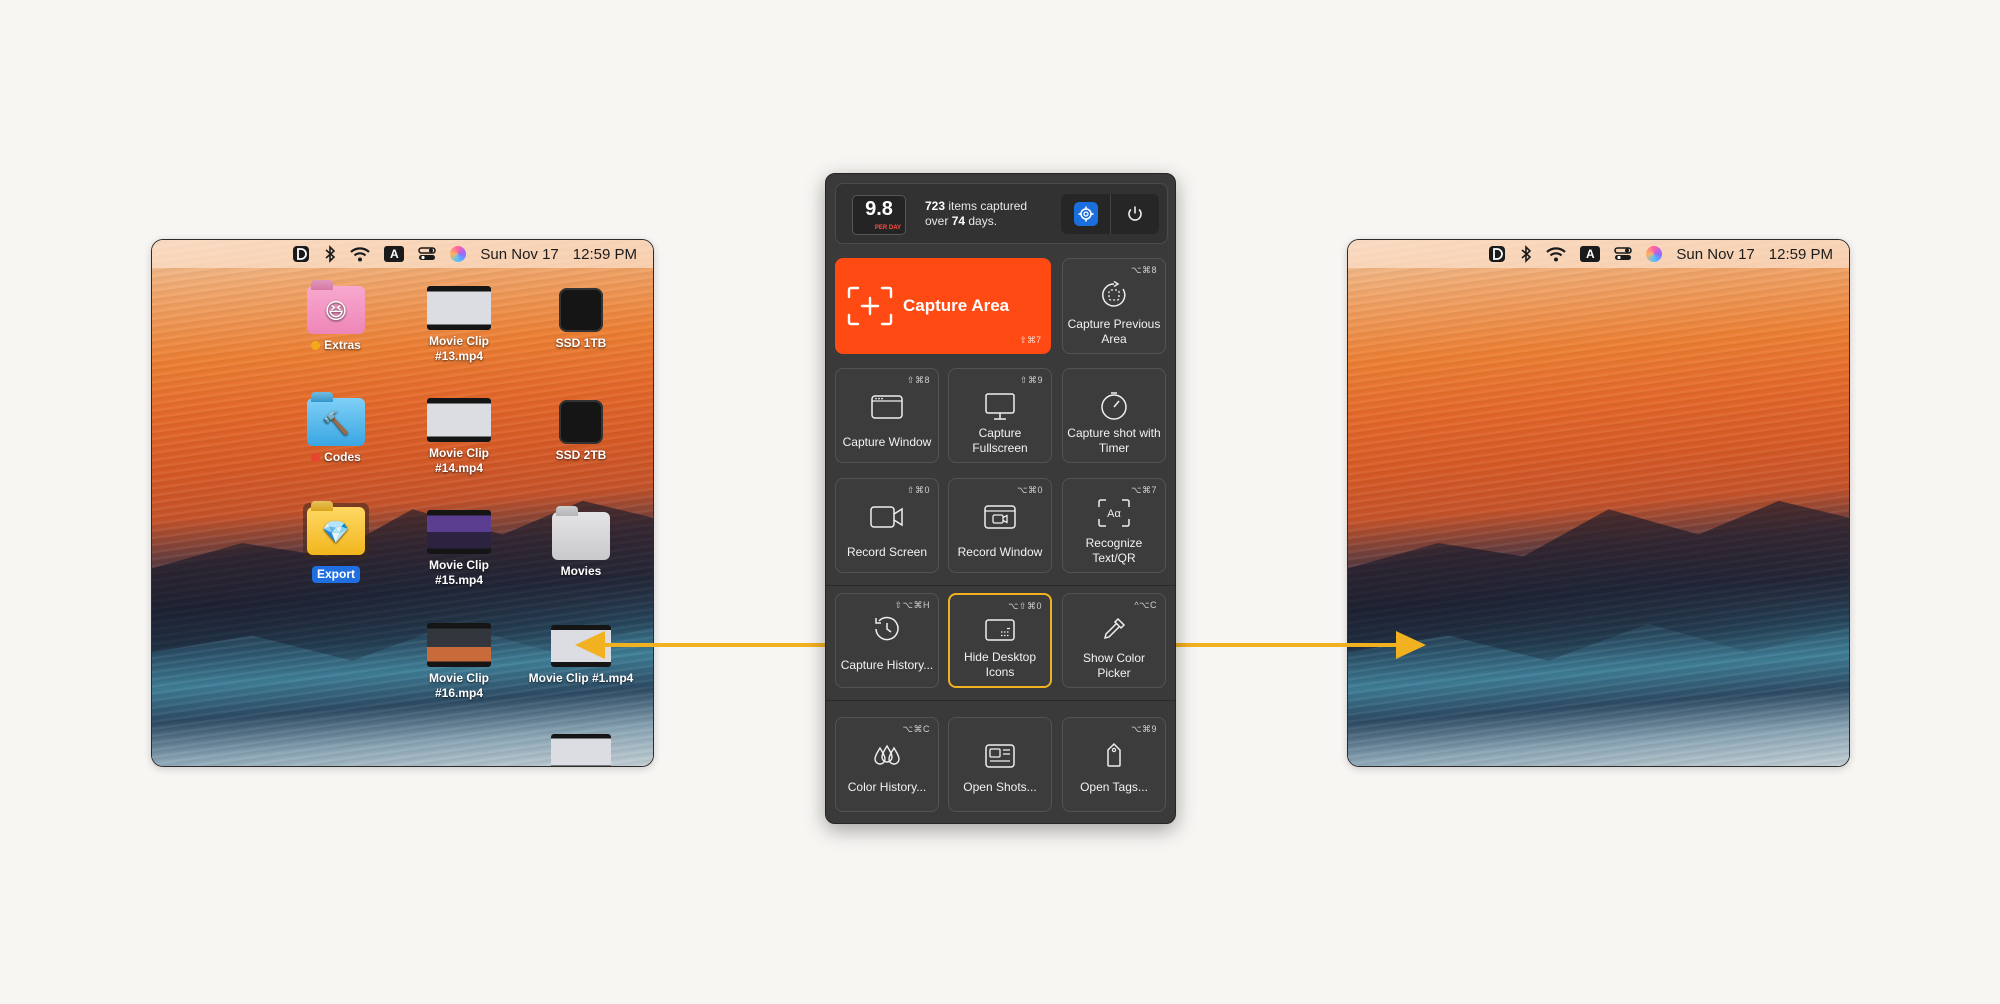 The height and width of the screenshot is (1004, 2000). Describe the element at coordinates (887, 517) in the screenshot. I see `video-camera-icon` at that location.